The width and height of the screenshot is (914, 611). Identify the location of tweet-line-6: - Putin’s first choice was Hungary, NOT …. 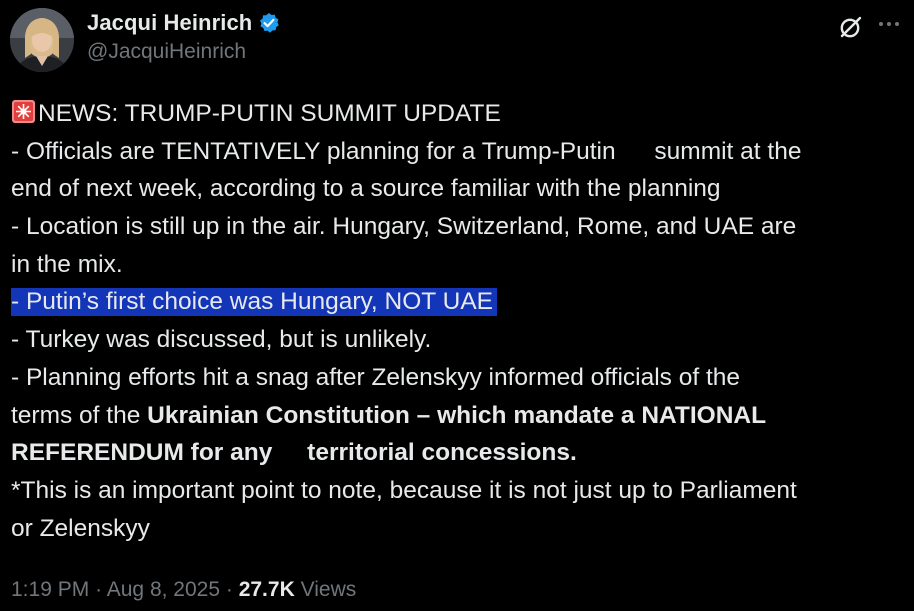
(461, 302).